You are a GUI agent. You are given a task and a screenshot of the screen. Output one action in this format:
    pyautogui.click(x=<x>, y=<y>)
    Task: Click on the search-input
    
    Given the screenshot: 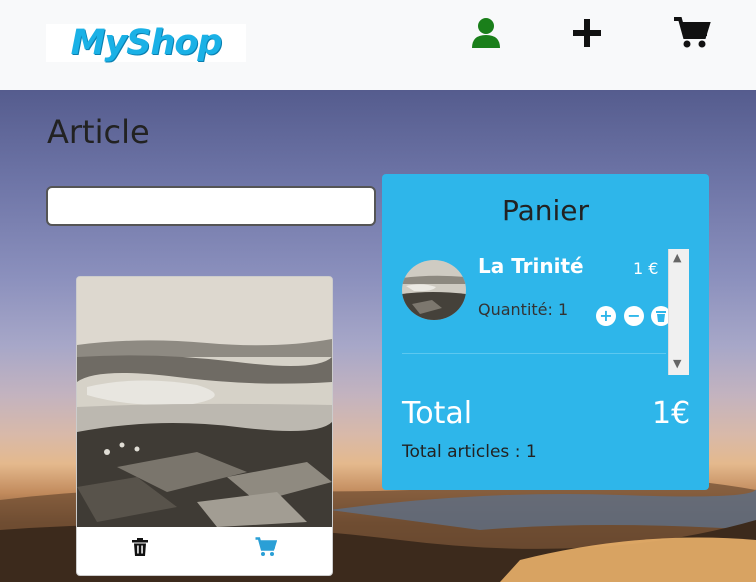 What is the action you would take?
    pyautogui.click(x=211, y=206)
    